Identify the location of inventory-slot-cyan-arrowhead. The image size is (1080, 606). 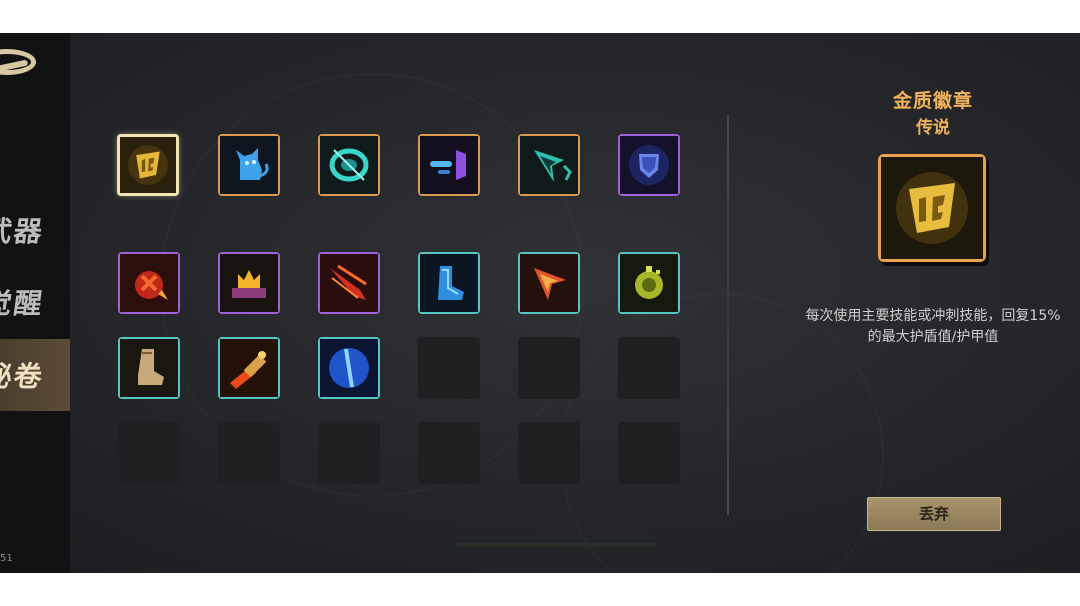
(549, 165).